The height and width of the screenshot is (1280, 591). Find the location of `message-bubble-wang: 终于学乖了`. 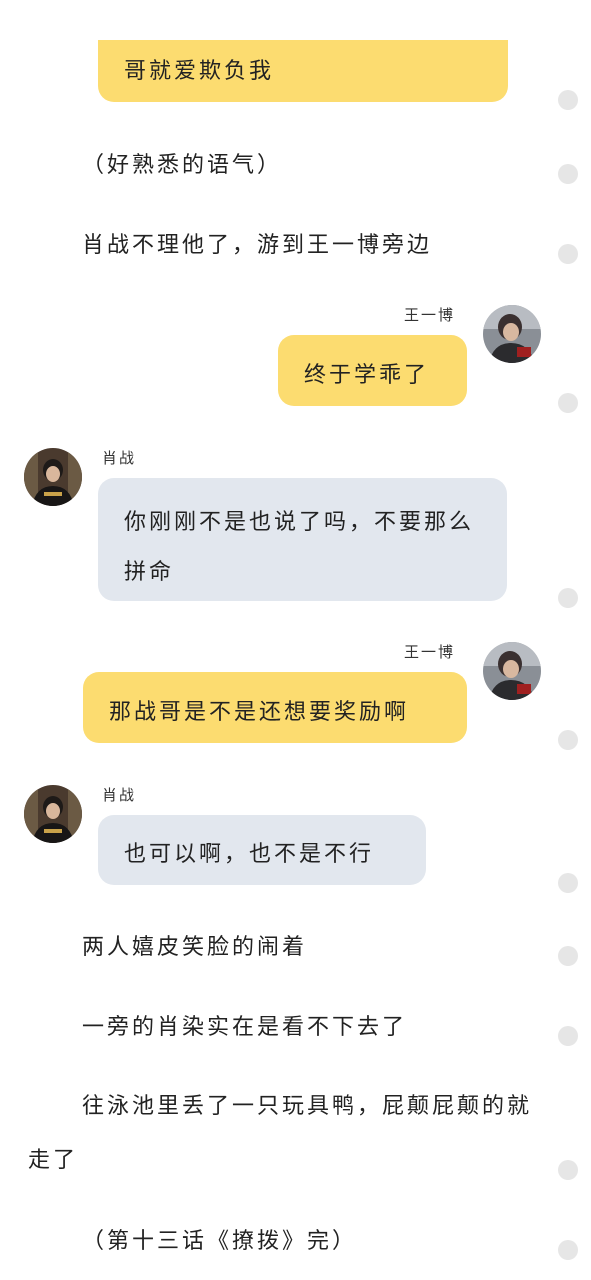

message-bubble-wang: 终于学乖了 is located at coordinates (372, 370).